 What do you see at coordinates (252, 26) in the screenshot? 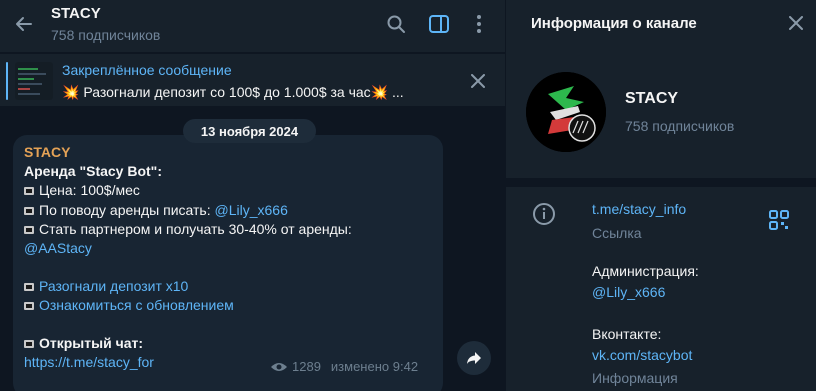
I see `chat-header: STACY 758 подписчиков` at bounding box center [252, 26].